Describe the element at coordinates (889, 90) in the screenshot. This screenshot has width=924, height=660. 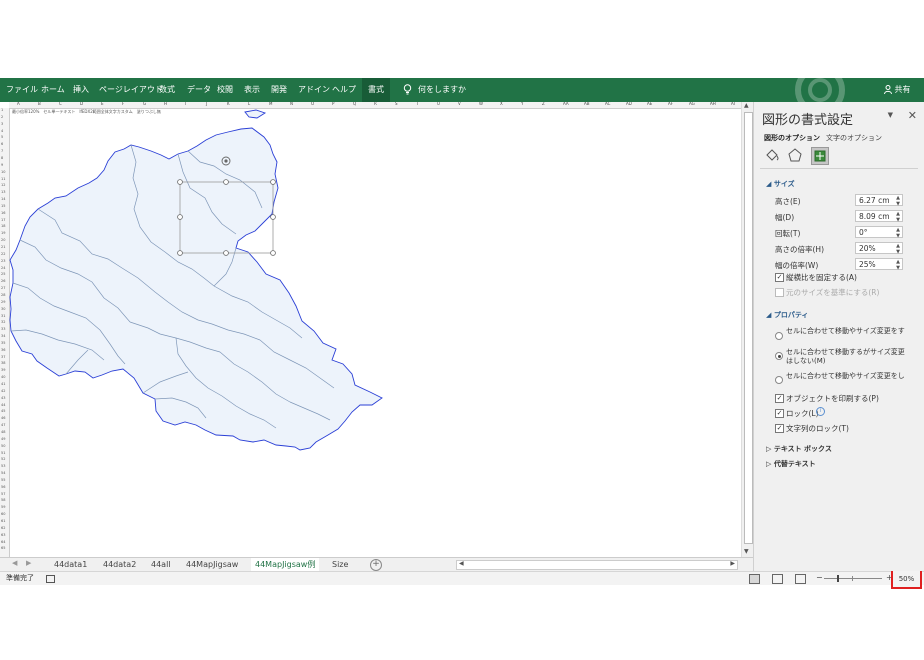
I see `person-icon` at that location.